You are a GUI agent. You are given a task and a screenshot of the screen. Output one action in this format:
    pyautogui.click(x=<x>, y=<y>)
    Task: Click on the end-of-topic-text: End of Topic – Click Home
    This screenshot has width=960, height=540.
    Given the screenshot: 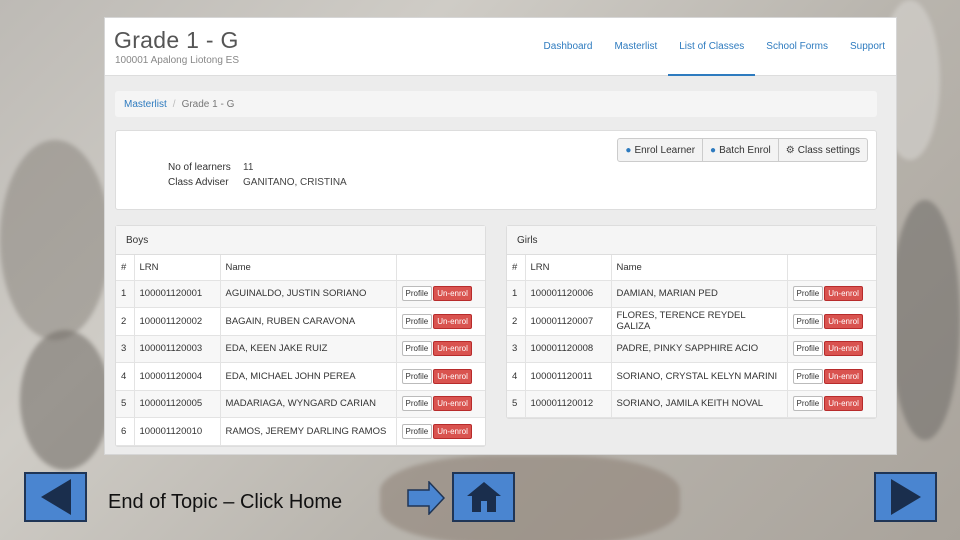 What is the action you would take?
    pyautogui.click(x=225, y=502)
    